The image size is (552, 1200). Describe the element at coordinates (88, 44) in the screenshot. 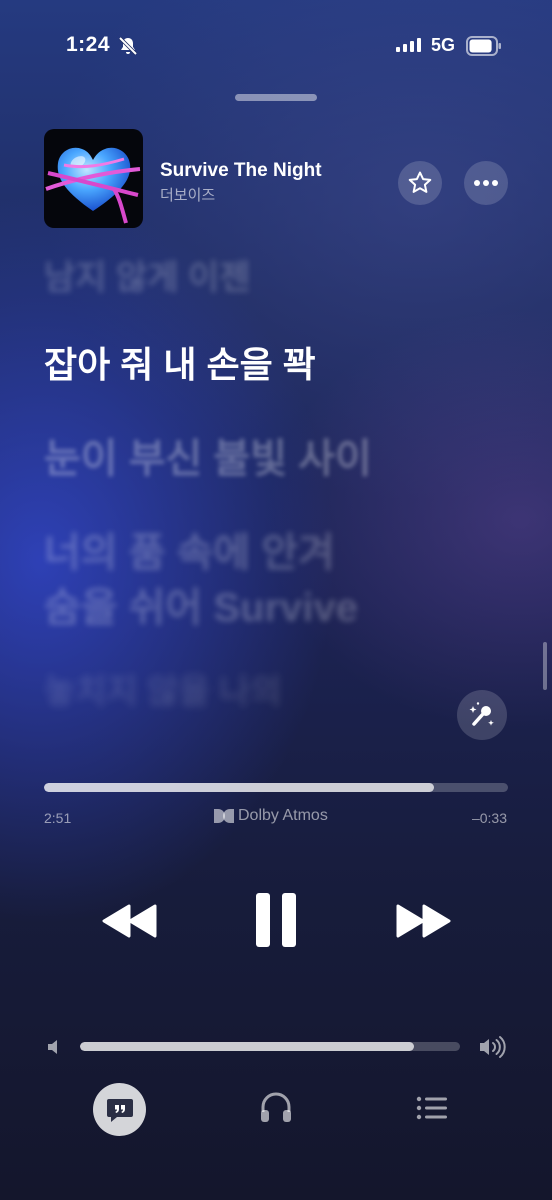

I see `status-time: 1:24` at that location.